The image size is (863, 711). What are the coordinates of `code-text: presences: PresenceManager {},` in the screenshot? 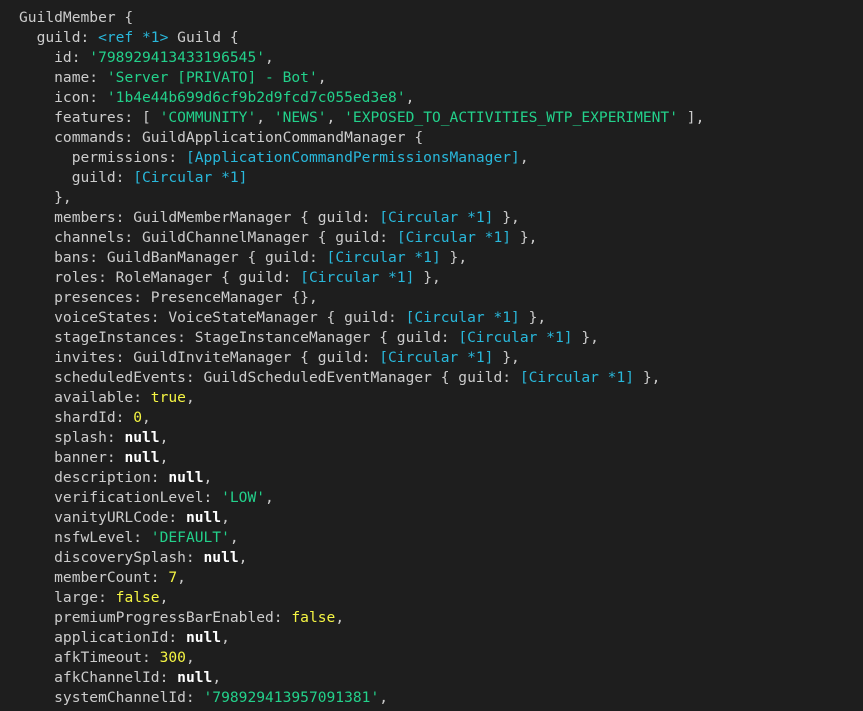 It's located at (168, 297).